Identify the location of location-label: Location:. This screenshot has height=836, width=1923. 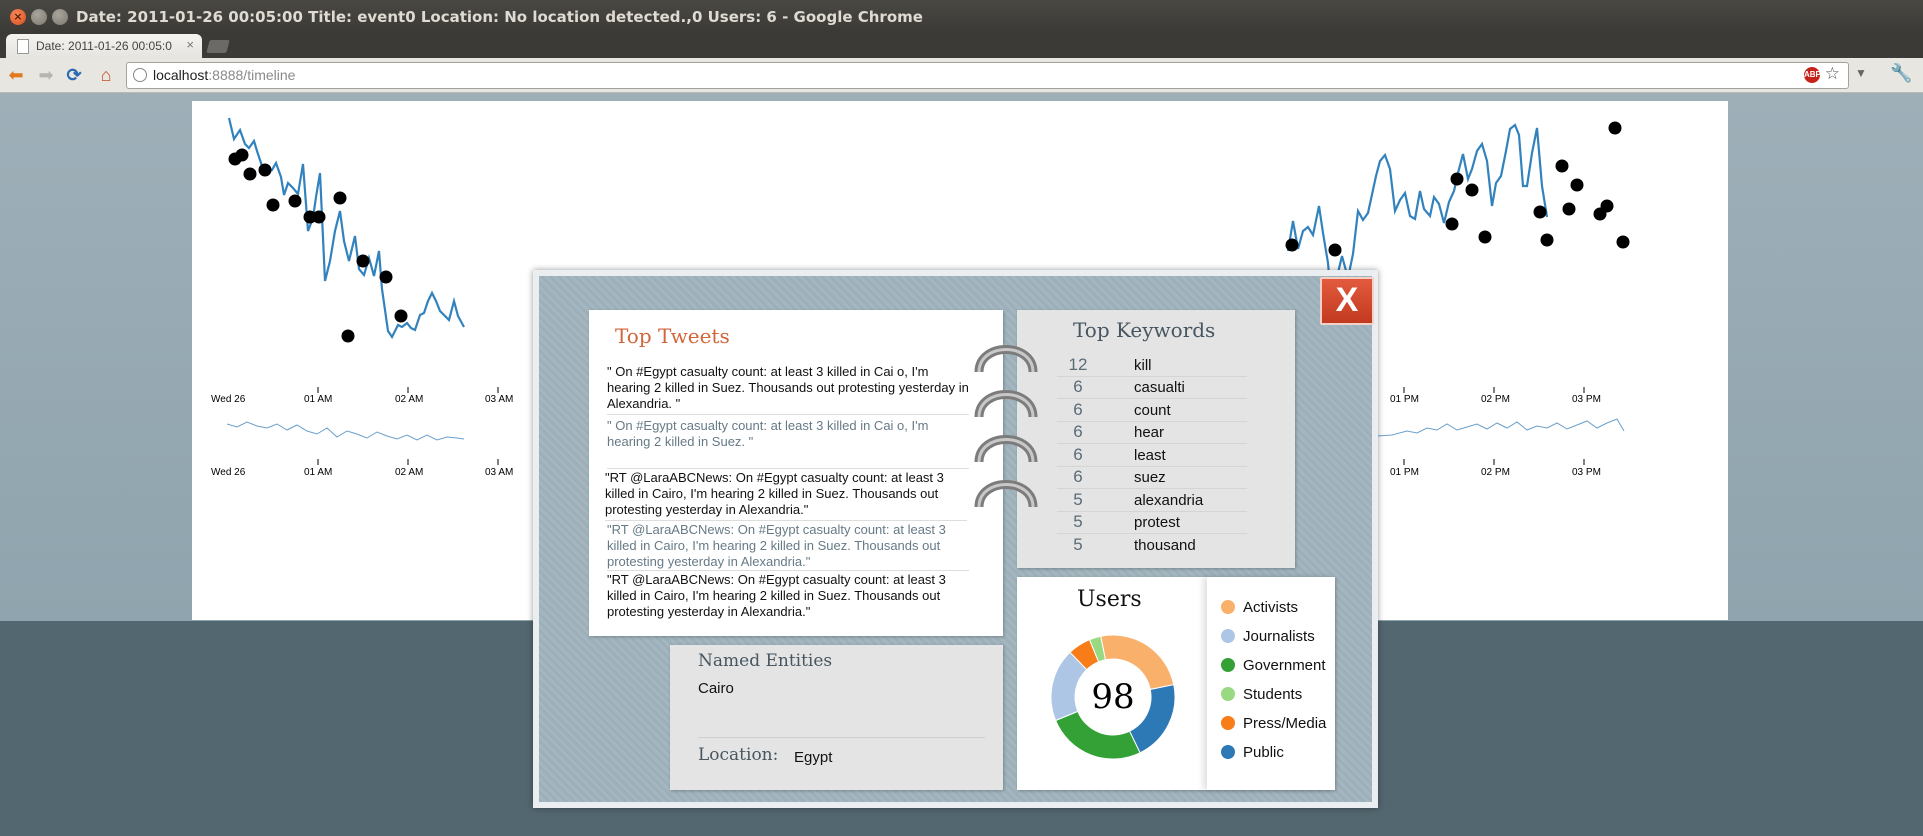
(738, 755).